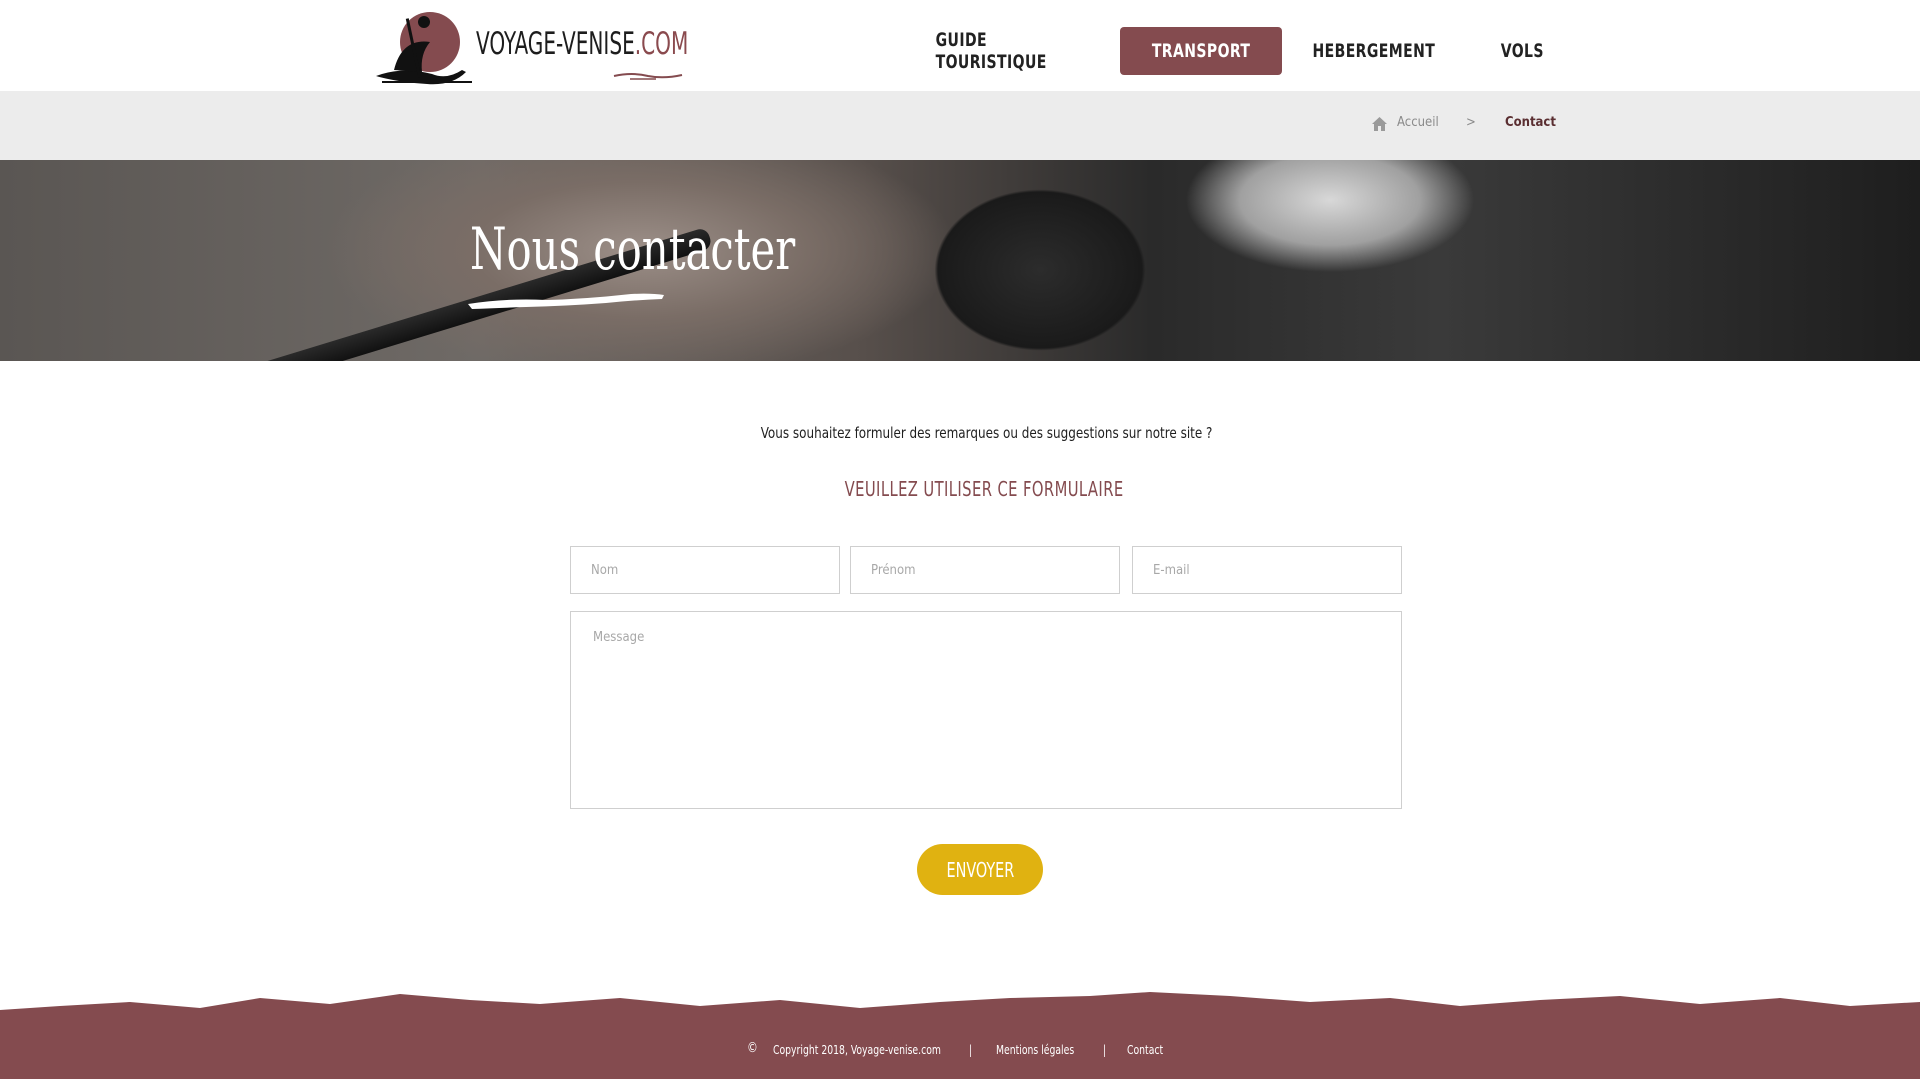 This screenshot has width=1920, height=1079. What do you see at coordinates (1374, 51) in the screenshot?
I see `nav-hebergement: HEBERGEMENT` at bounding box center [1374, 51].